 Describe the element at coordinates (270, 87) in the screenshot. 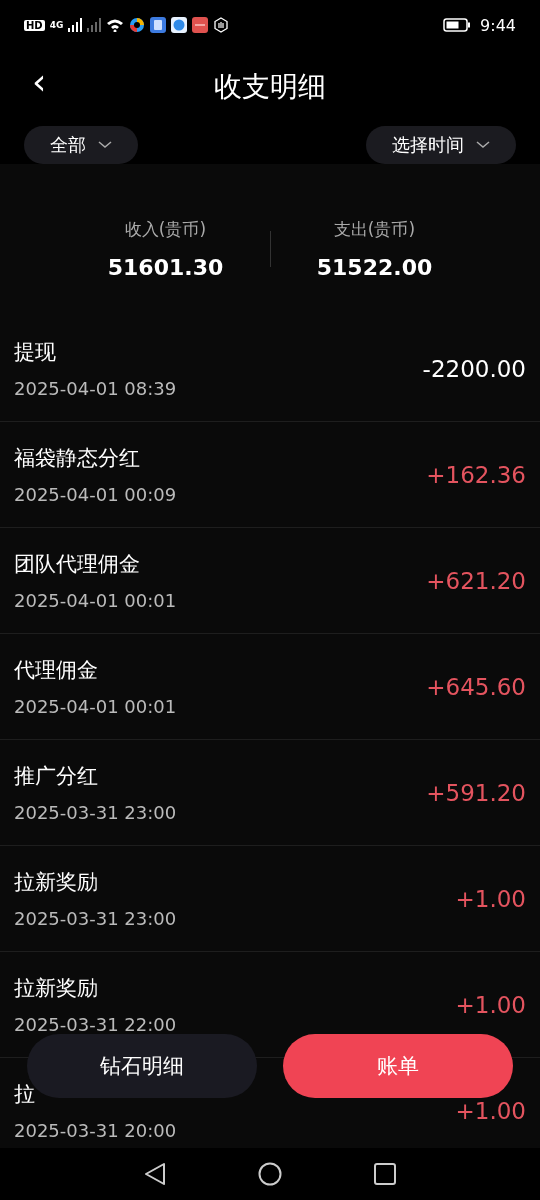

I see `page-title: 收支明细` at that location.